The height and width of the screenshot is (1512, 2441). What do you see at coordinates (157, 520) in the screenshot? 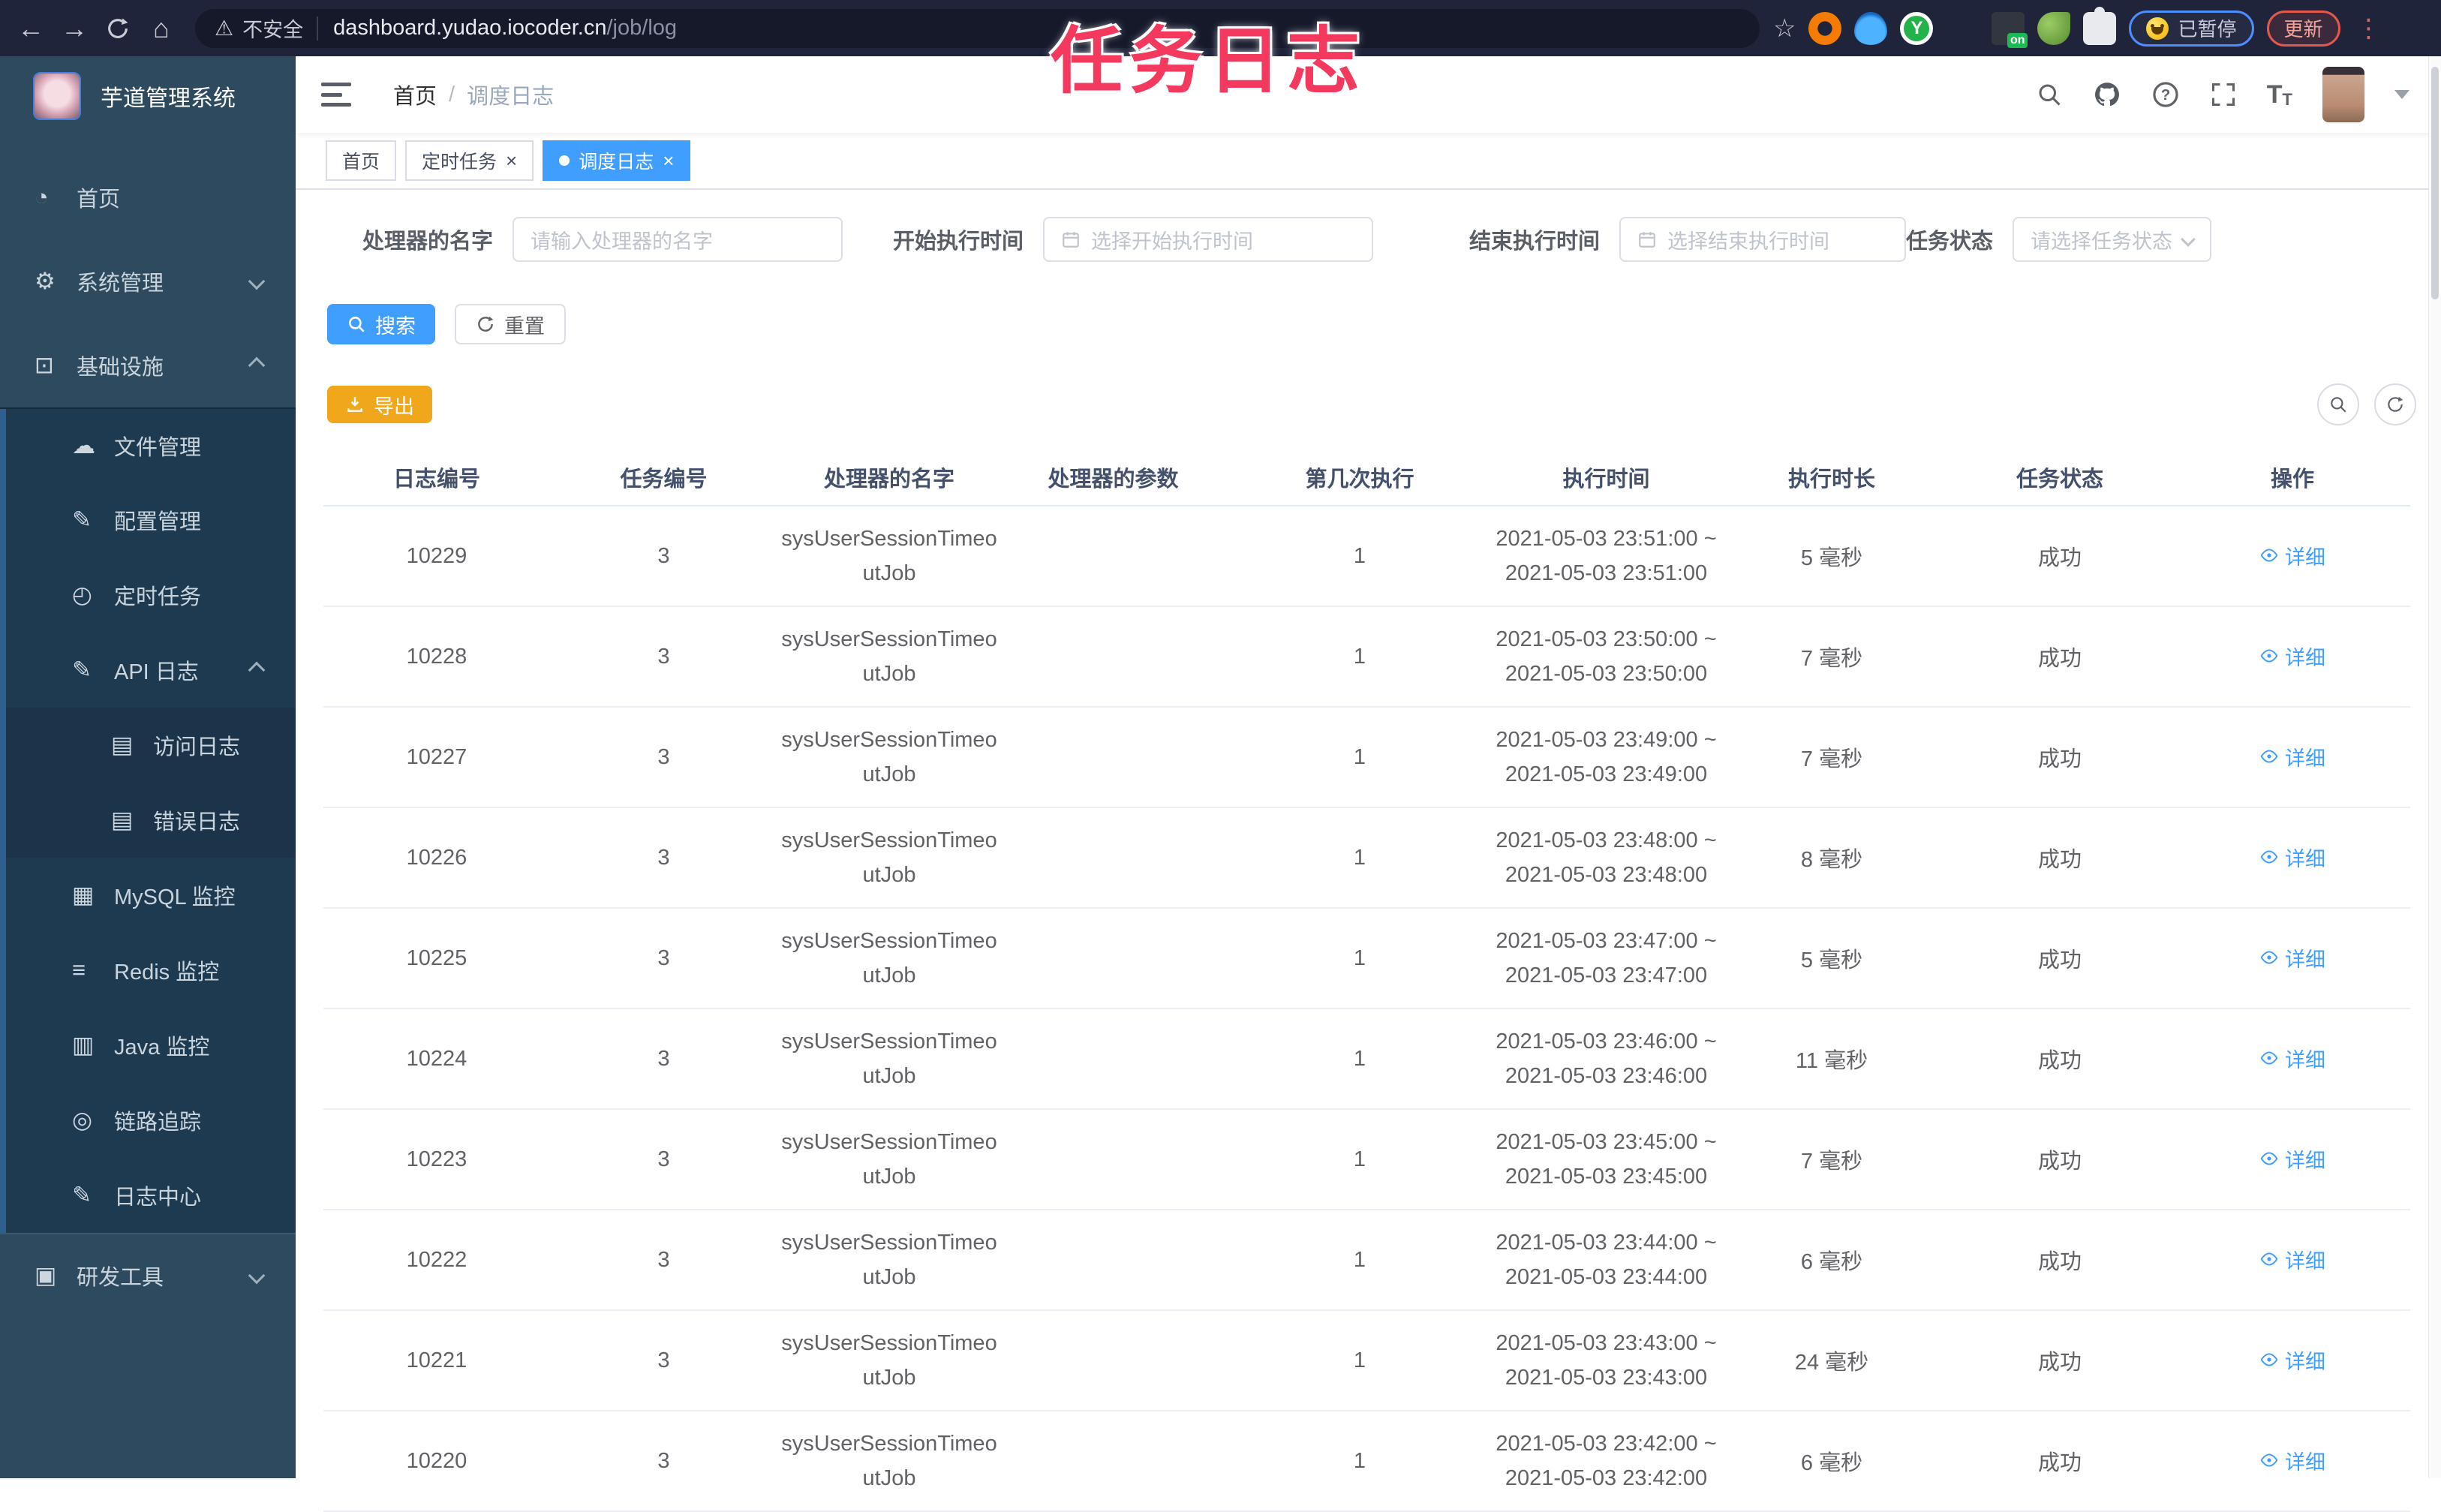
I see `sidebar-item-label: 配置管理` at bounding box center [157, 520].